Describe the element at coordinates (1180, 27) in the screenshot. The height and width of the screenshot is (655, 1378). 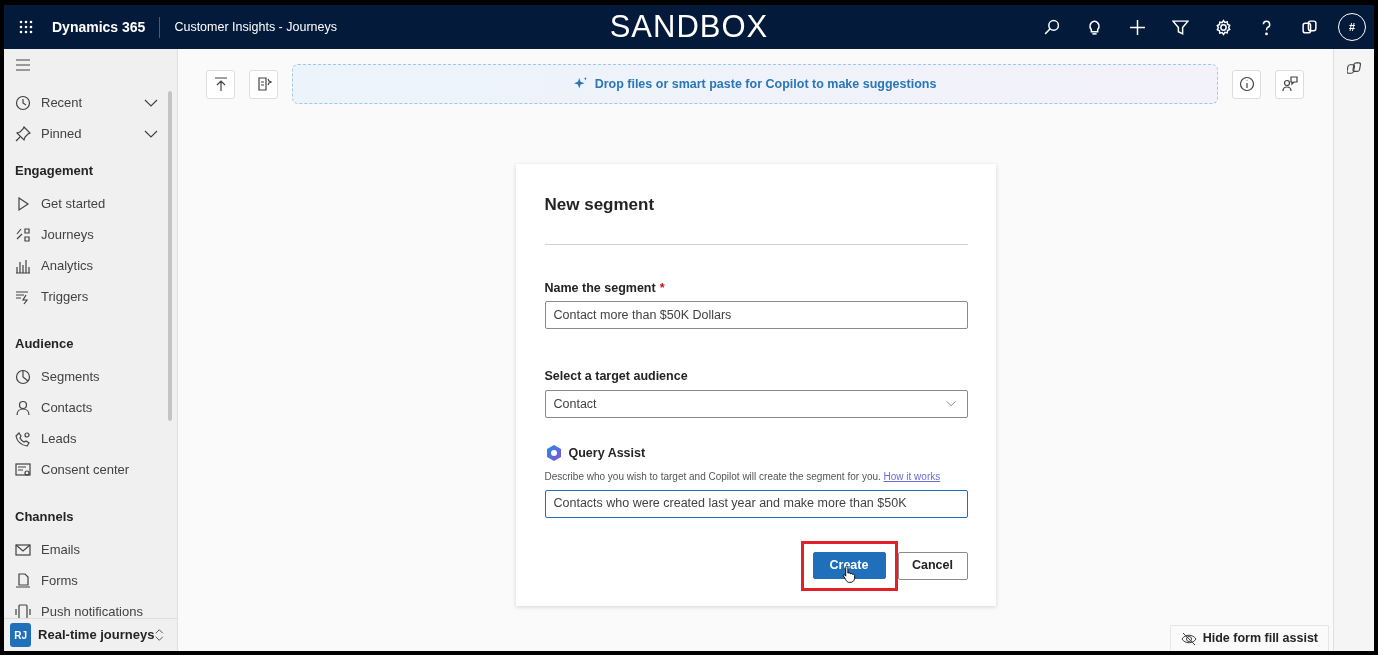
I see `filter-icon` at that location.